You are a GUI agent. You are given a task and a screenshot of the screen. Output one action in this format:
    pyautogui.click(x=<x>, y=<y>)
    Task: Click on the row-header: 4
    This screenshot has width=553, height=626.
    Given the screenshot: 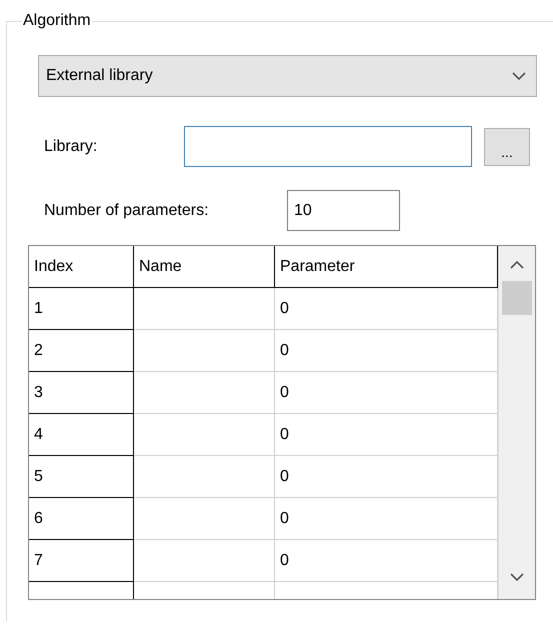 What is the action you would take?
    pyautogui.click(x=81, y=435)
    